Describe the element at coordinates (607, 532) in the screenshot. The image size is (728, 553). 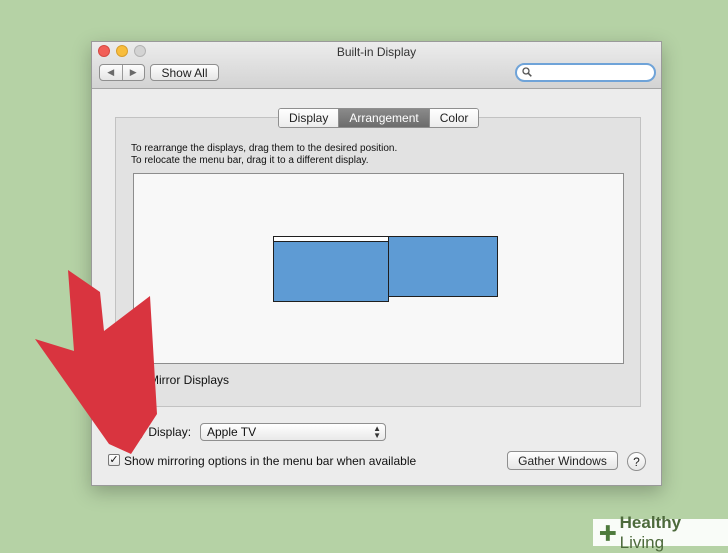
I see `plus-leaf-icon` at that location.